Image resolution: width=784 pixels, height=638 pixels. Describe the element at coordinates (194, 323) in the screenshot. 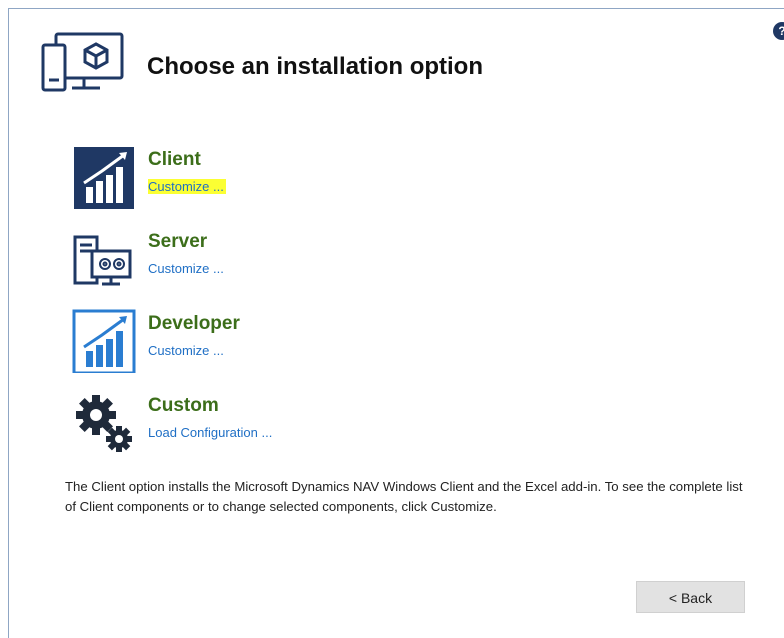

I see `option-title-developer: Developer` at that location.